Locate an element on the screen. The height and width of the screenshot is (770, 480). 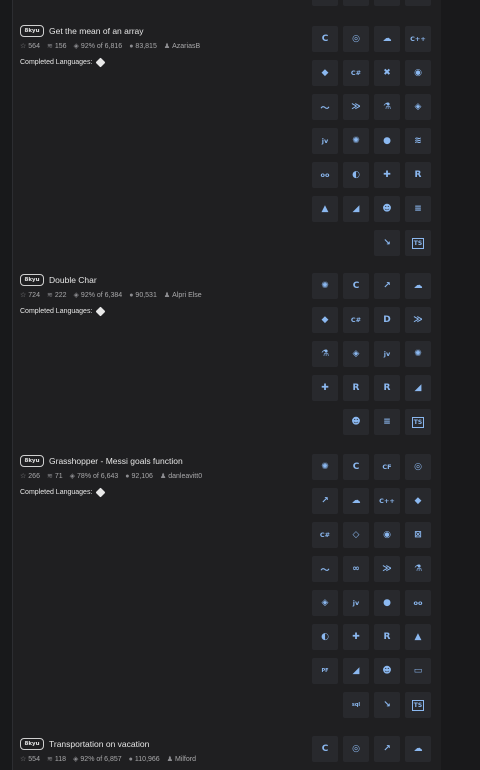
language-tile: ⊠ is located at coordinates (418, 535).